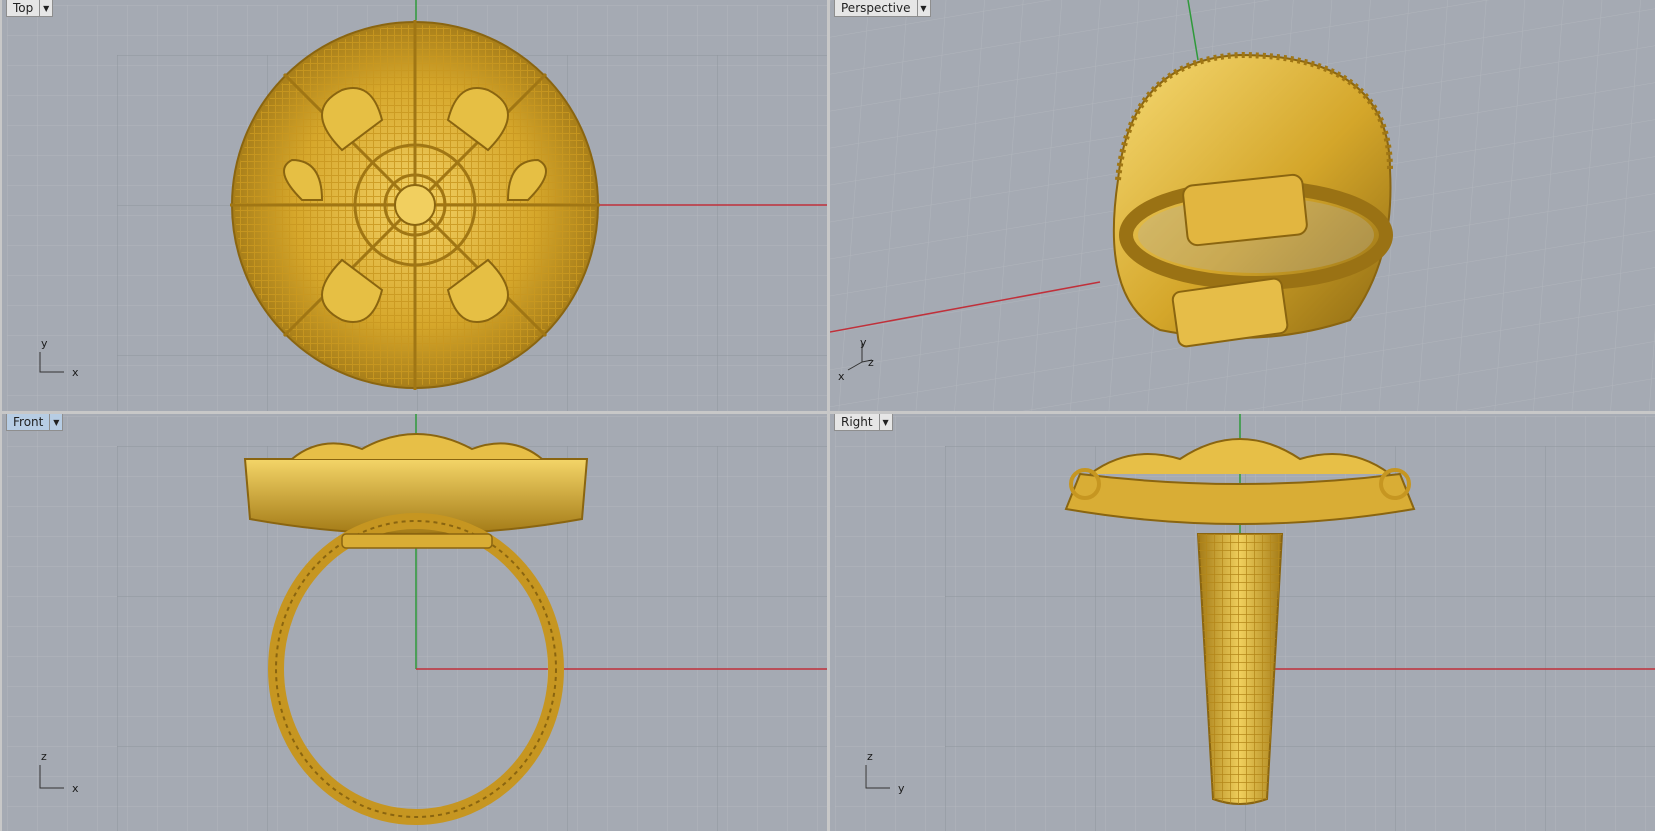 The image size is (1655, 831). Describe the element at coordinates (23, 8) in the screenshot. I see `viewport-title: Top` at that location.